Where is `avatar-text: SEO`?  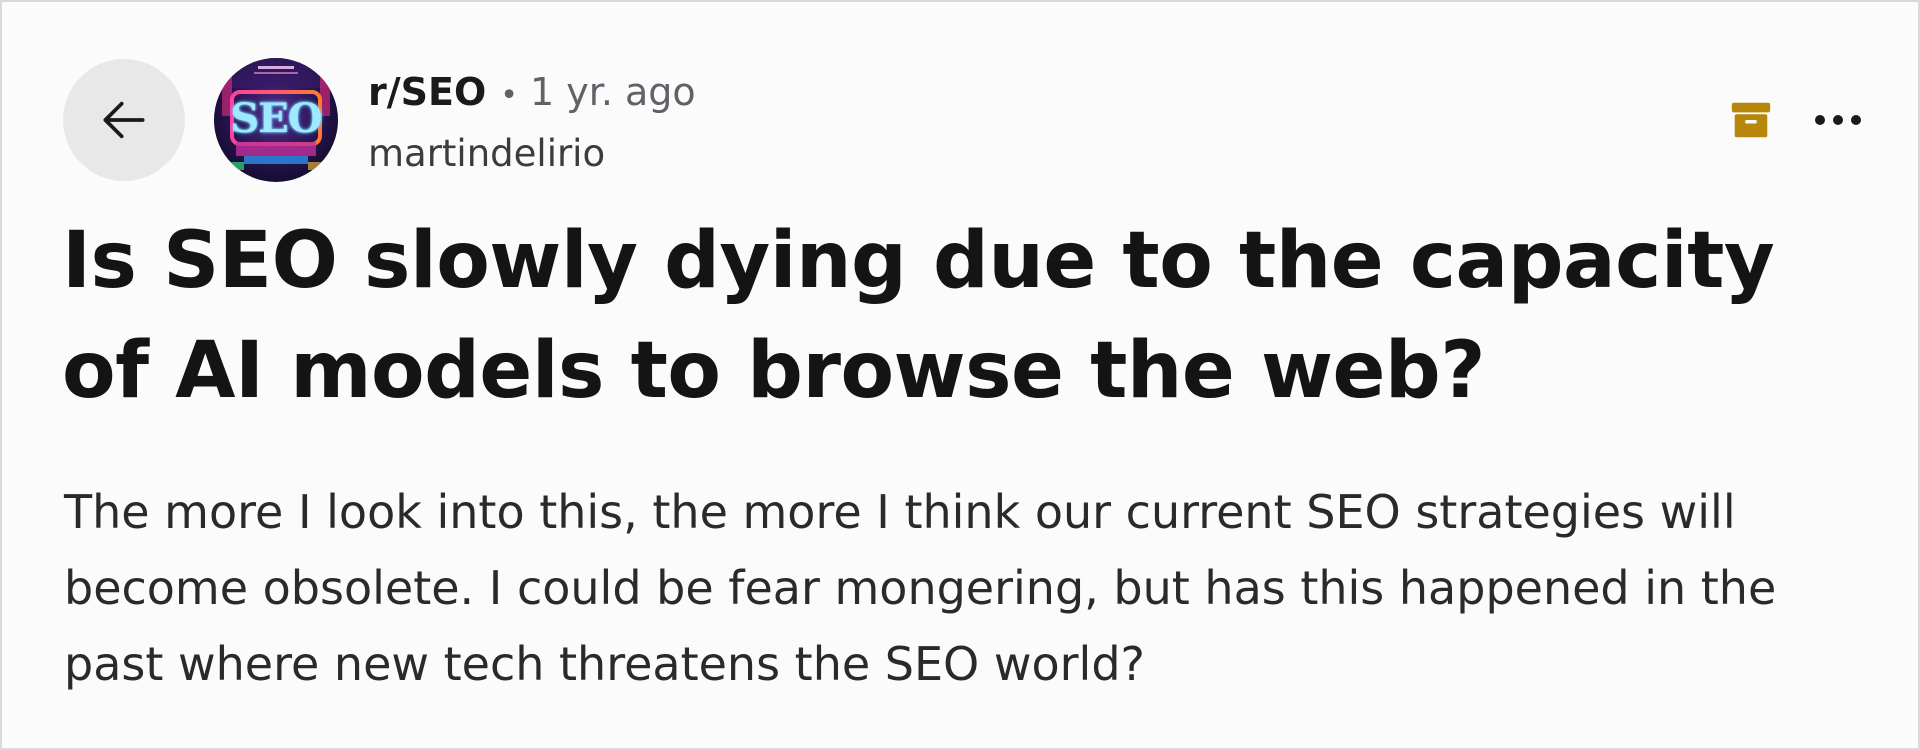
avatar-text: SEO is located at coordinates (276, 118).